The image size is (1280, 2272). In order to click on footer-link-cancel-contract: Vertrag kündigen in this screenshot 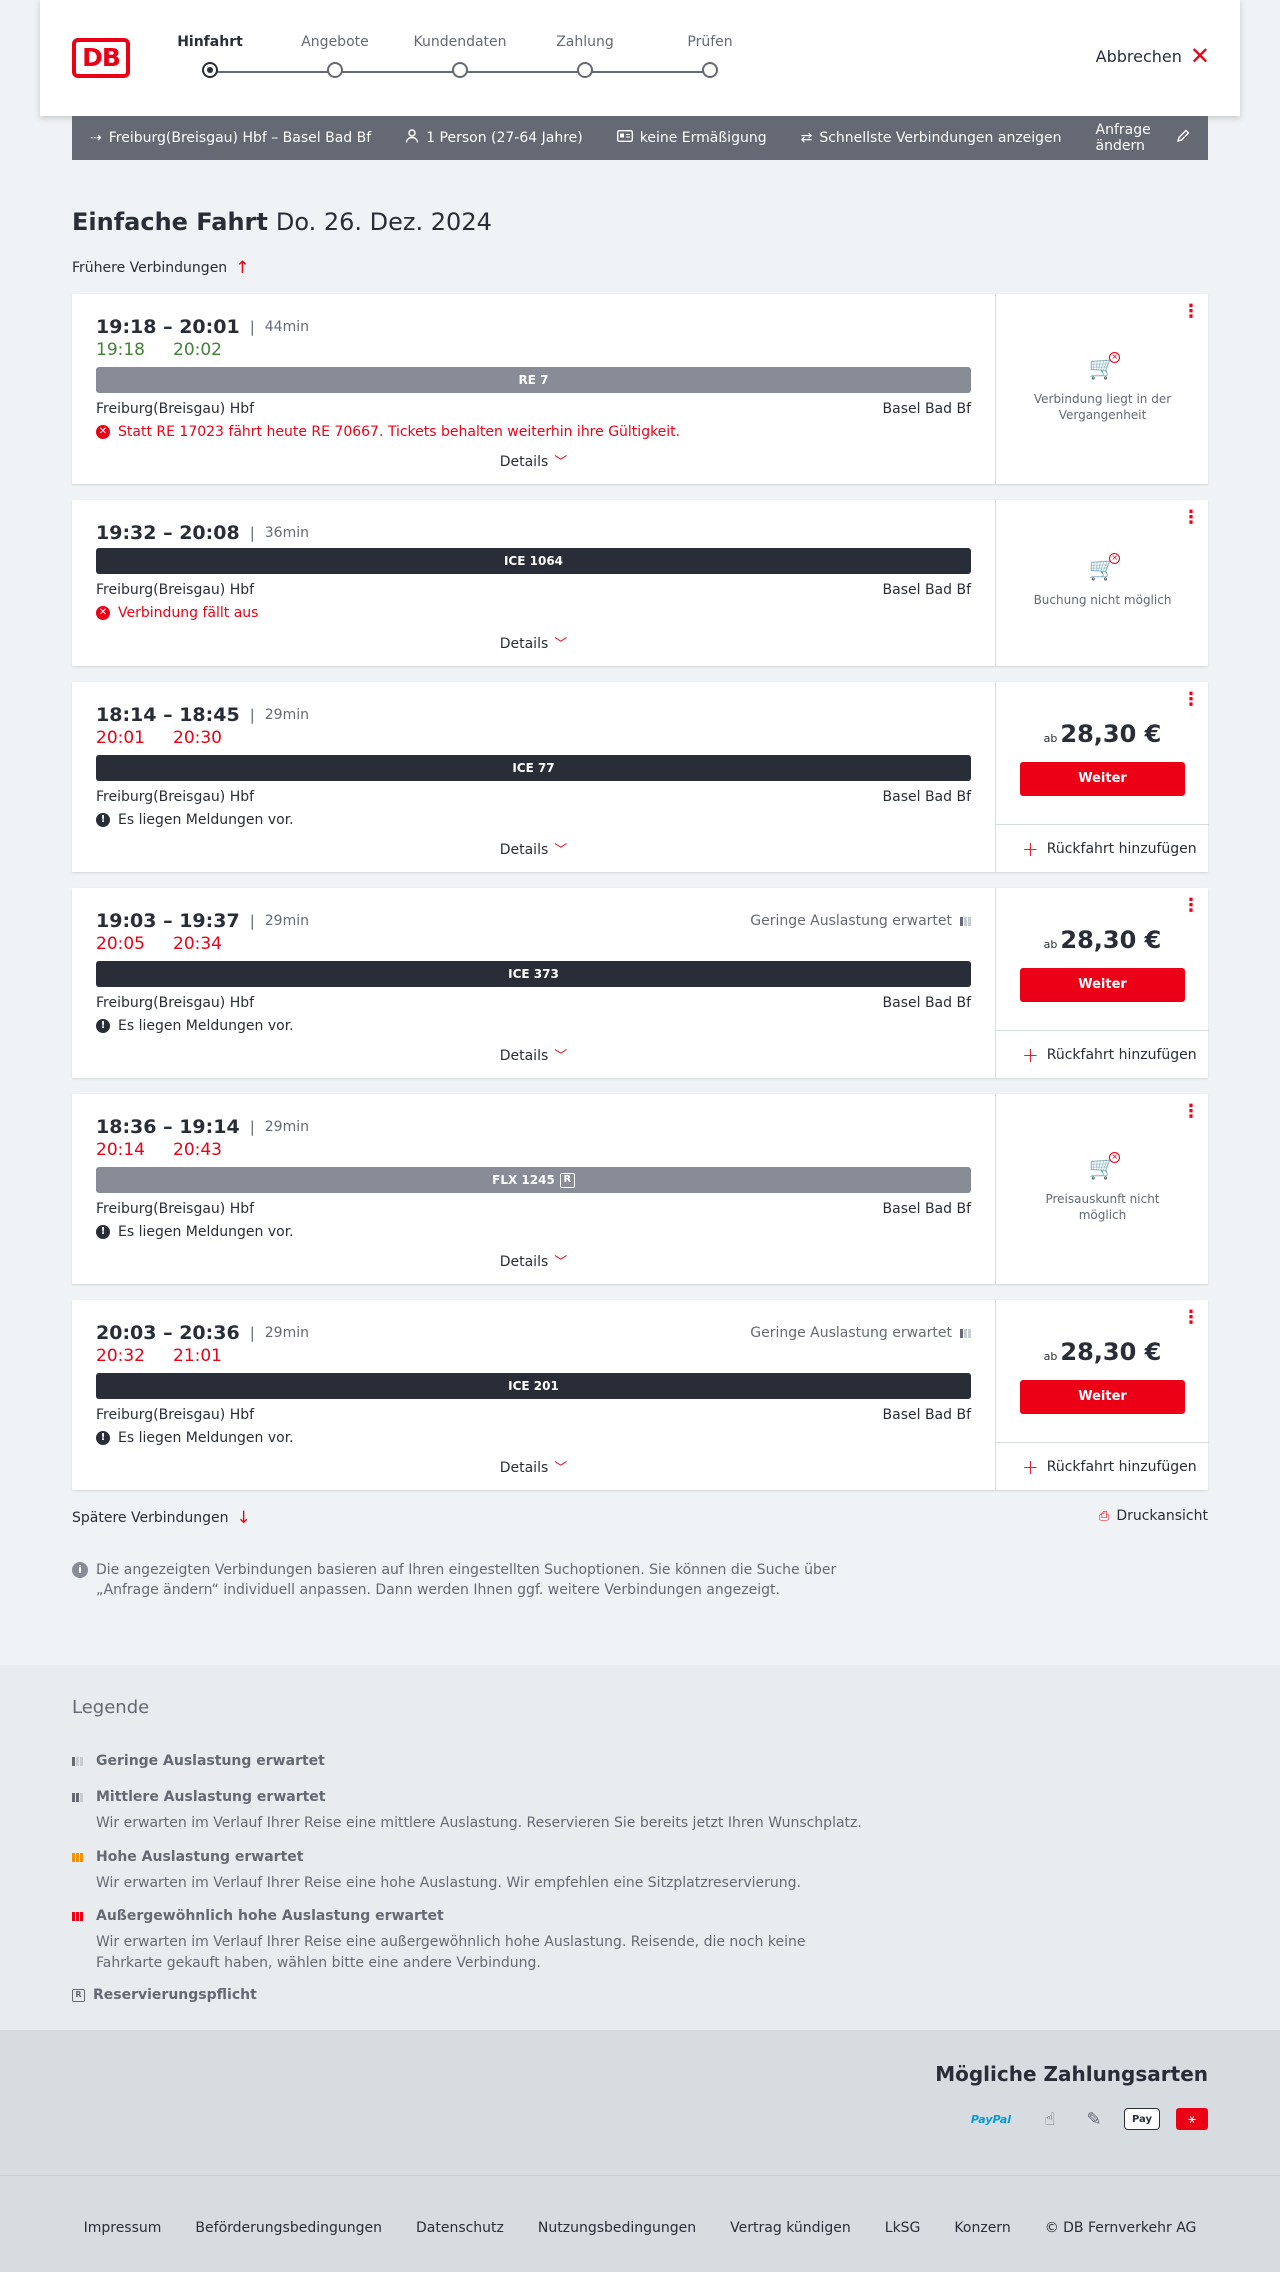, I will do `click(790, 2228)`.